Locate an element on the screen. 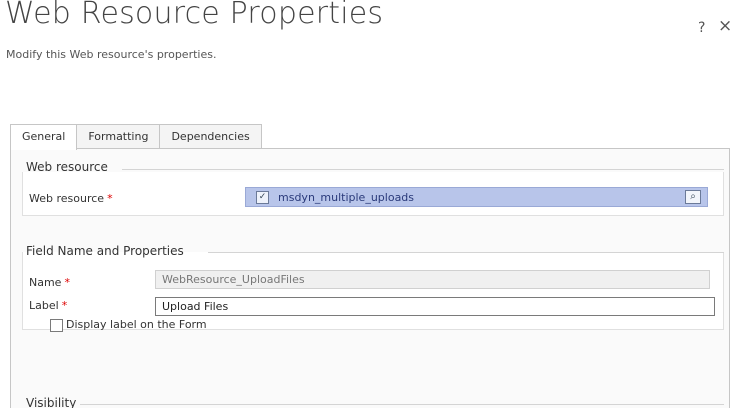 The image size is (735, 408). tab-dependencies: Dependencies is located at coordinates (210, 136).